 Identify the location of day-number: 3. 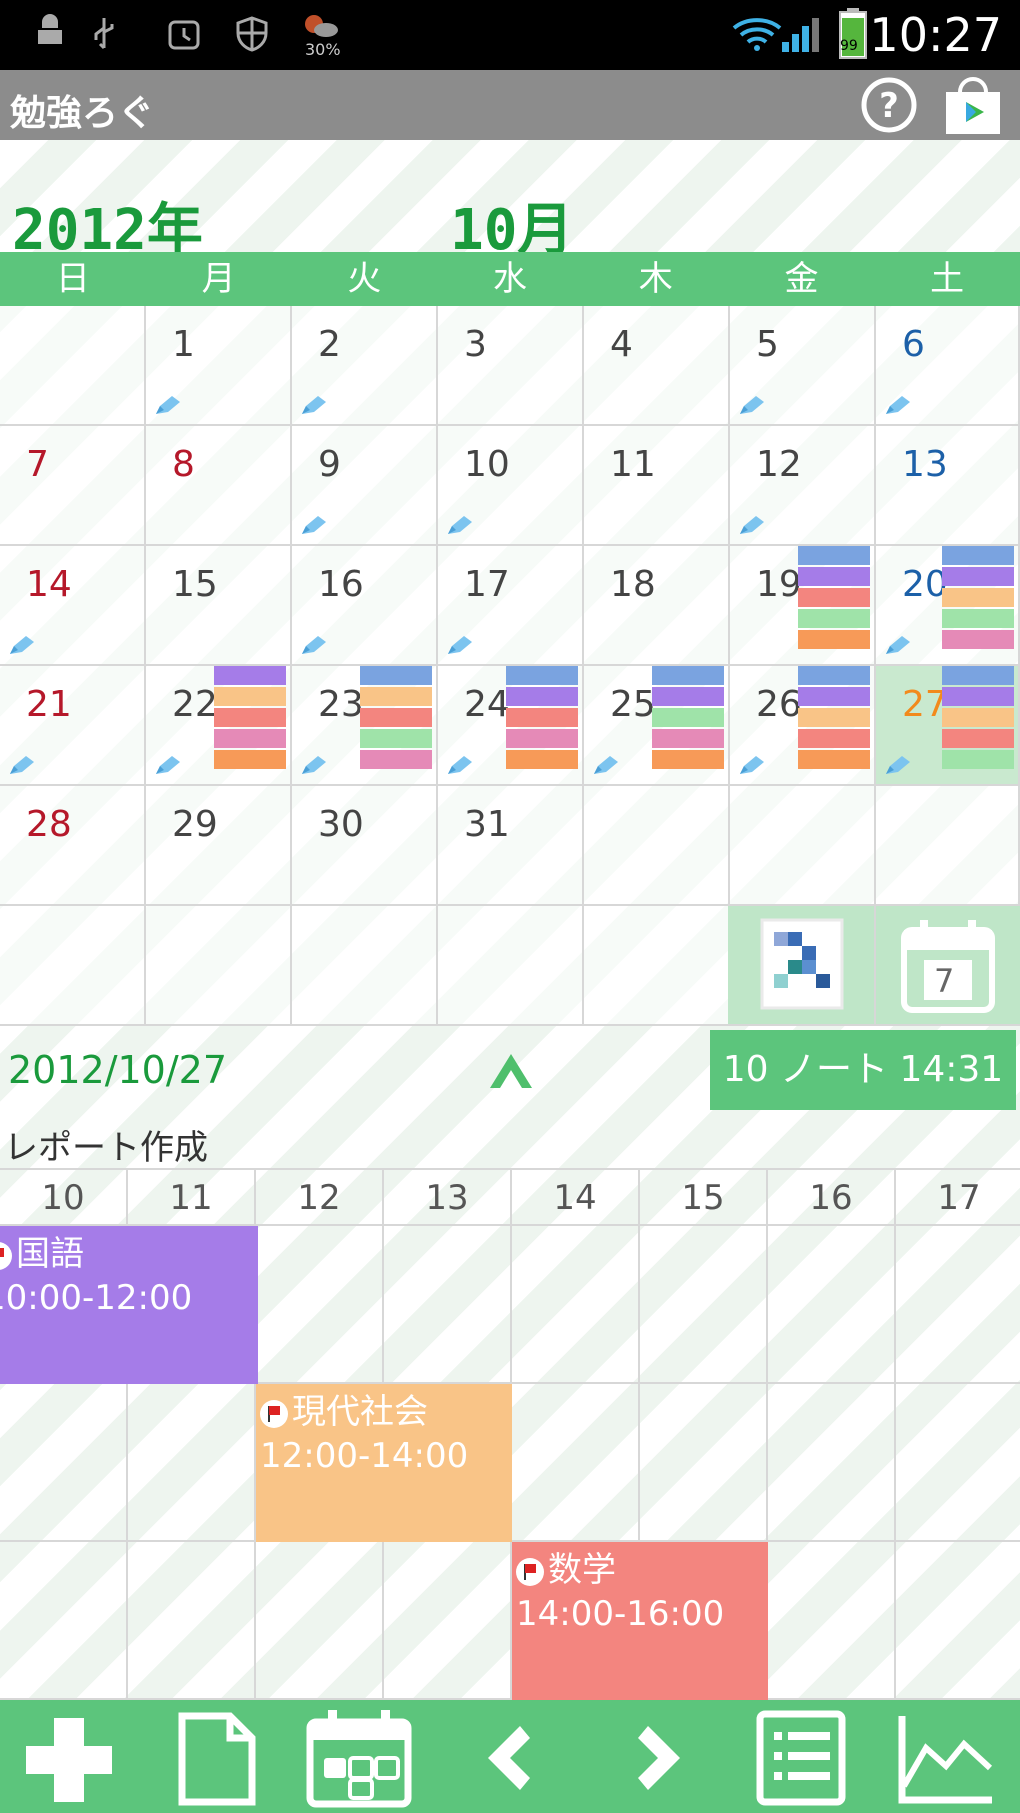
(475, 344).